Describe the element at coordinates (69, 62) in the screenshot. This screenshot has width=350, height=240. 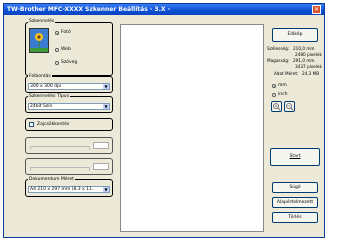
I see `scan-type-text-label: Szöveg` at that location.